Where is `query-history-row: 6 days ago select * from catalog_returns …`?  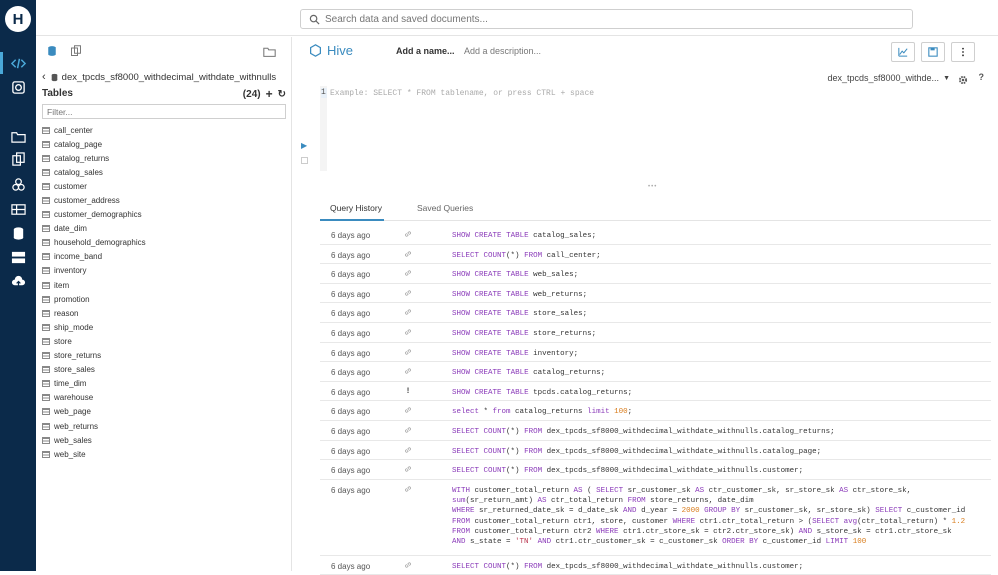
query-history-row: 6 days ago select * from catalog_returns … is located at coordinates (655, 411).